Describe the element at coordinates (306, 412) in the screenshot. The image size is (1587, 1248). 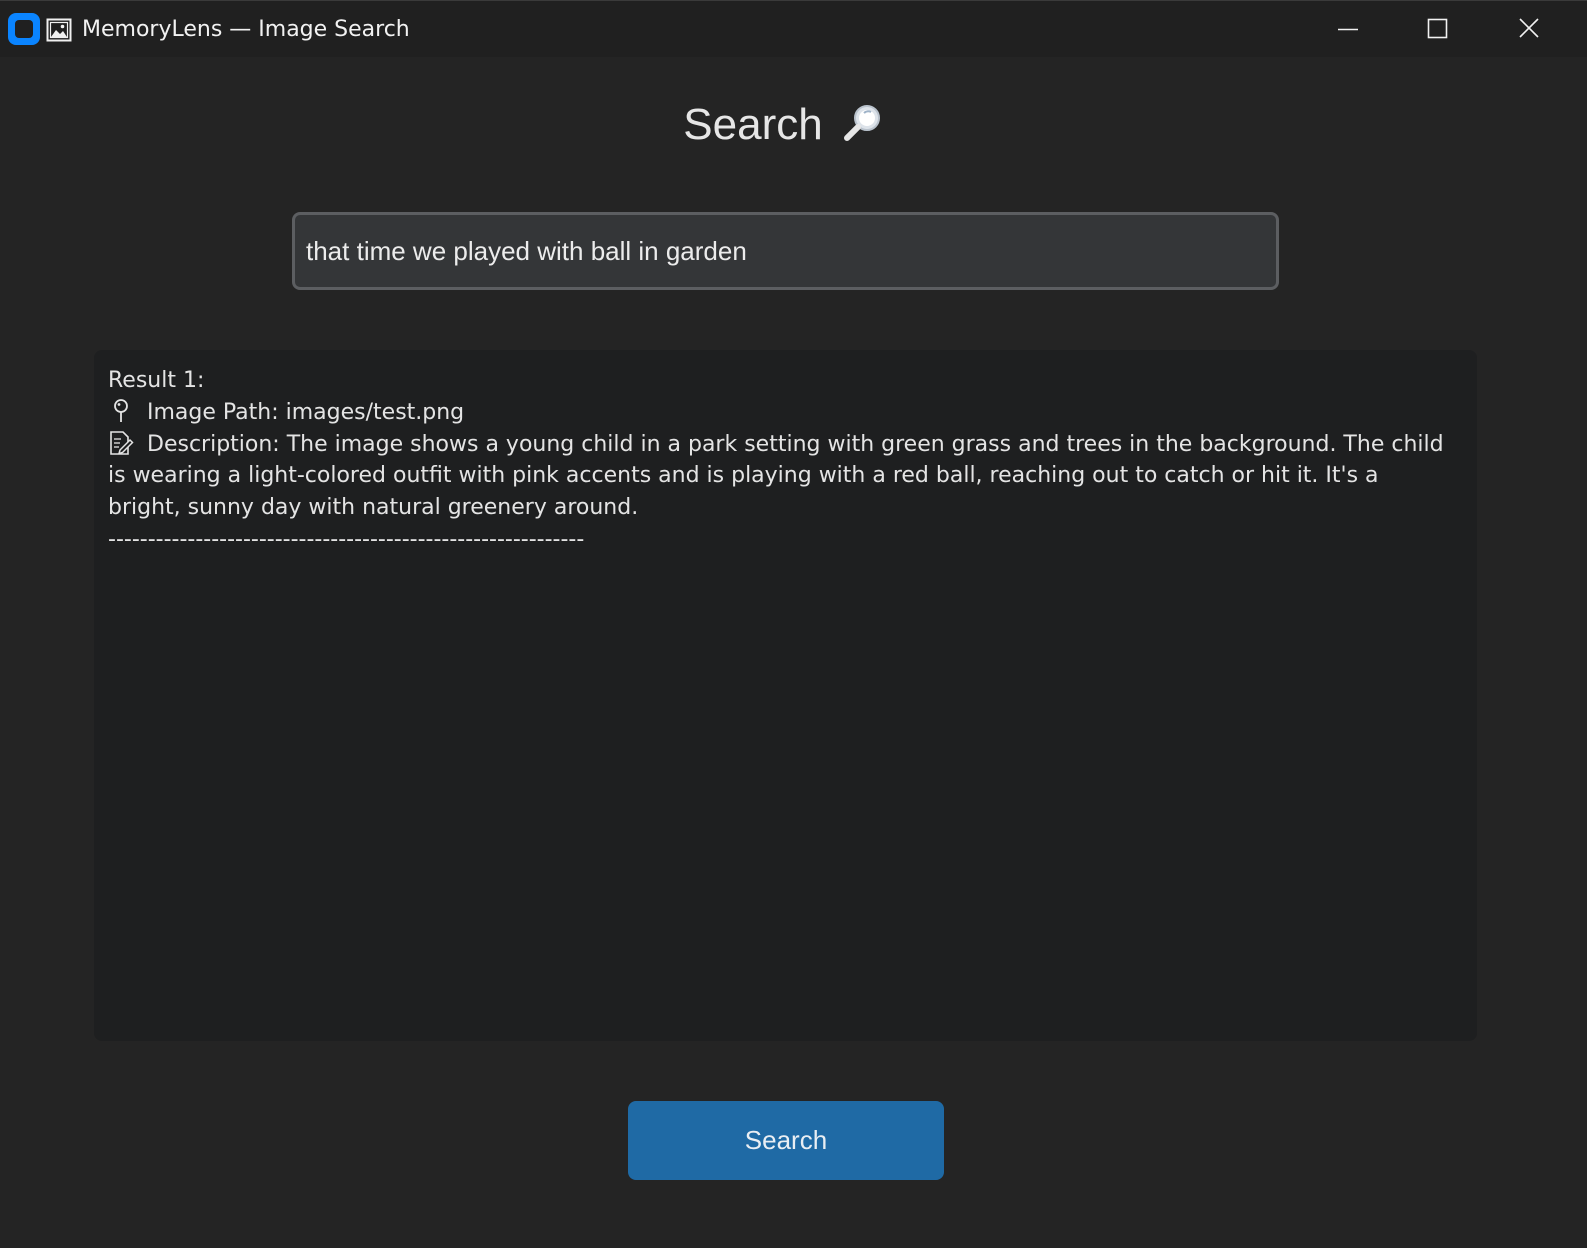
I see `image-path-text: Image Path: images/test.png` at that location.